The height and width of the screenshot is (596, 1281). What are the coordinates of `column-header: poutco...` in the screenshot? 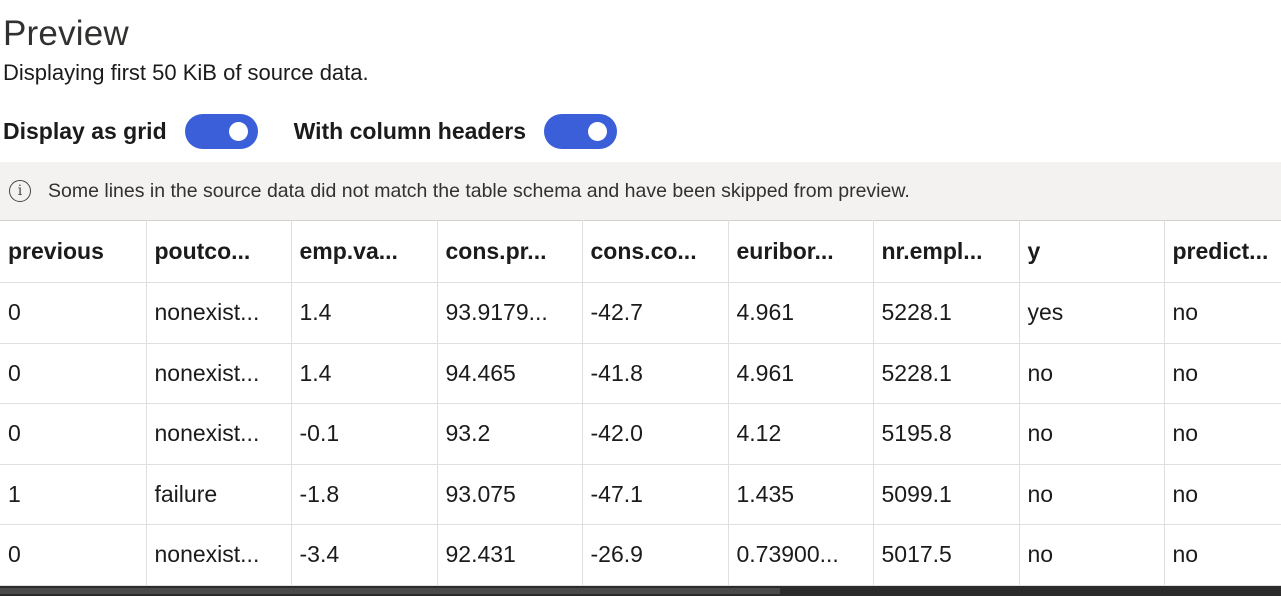 It's located at (218, 251).